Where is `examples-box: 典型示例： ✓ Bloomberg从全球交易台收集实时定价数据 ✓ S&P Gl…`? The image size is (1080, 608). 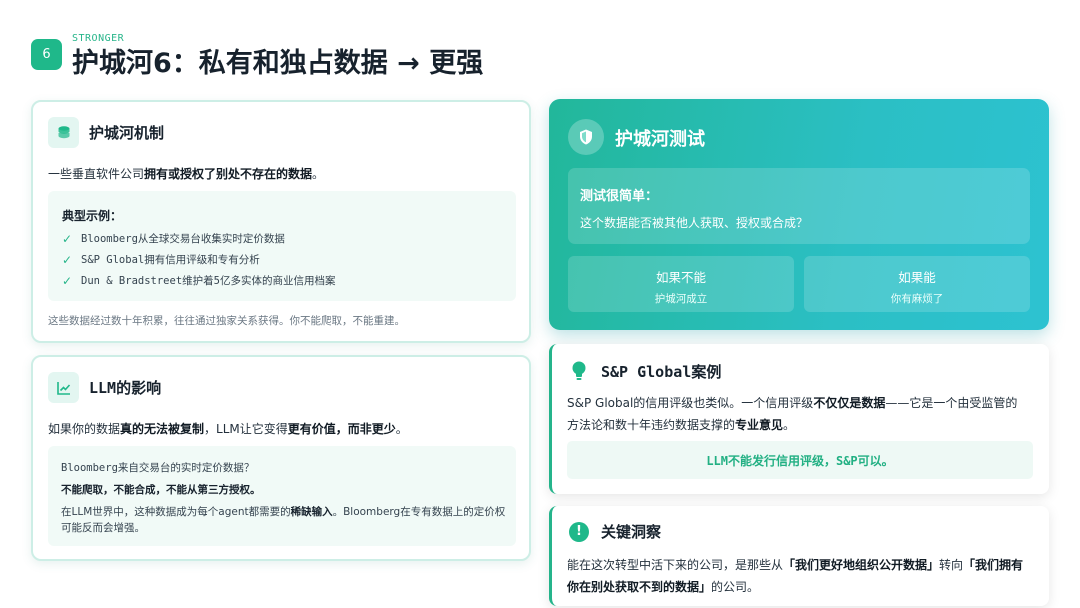
examples-box: 典型示例： ✓ Bloomberg从全球交易台收集实时定价数据 ✓ S&P Gl… is located at coordinates (282, 246).